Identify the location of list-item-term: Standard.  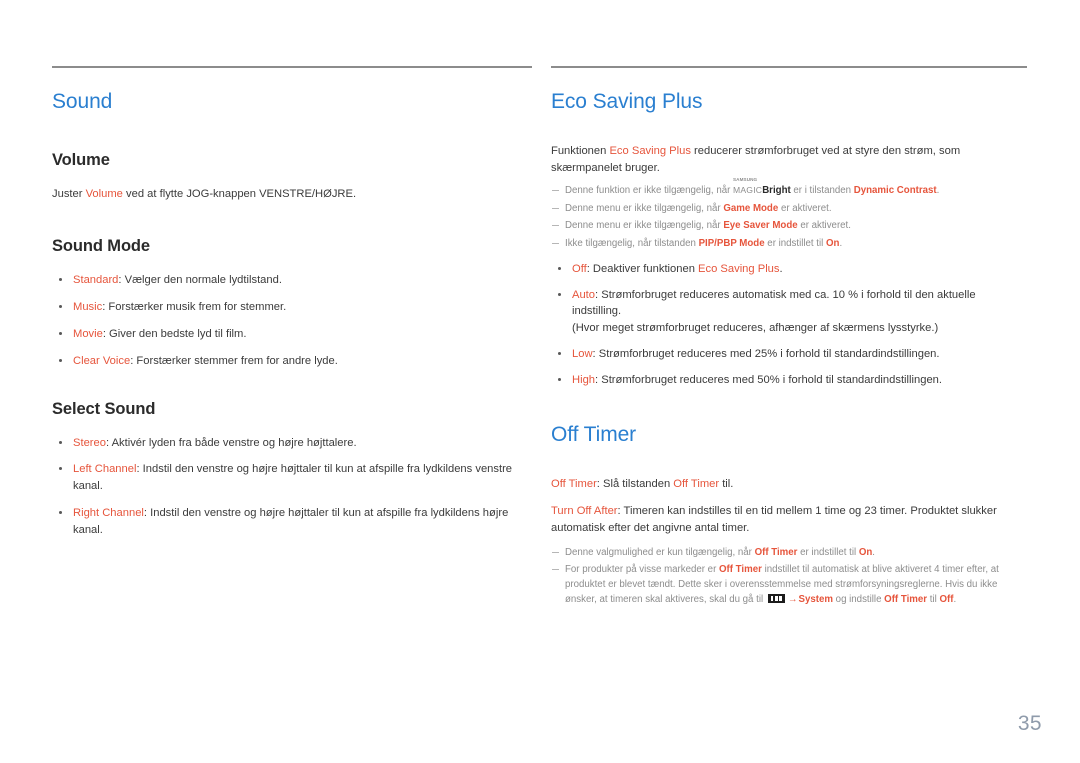
(96, 280).